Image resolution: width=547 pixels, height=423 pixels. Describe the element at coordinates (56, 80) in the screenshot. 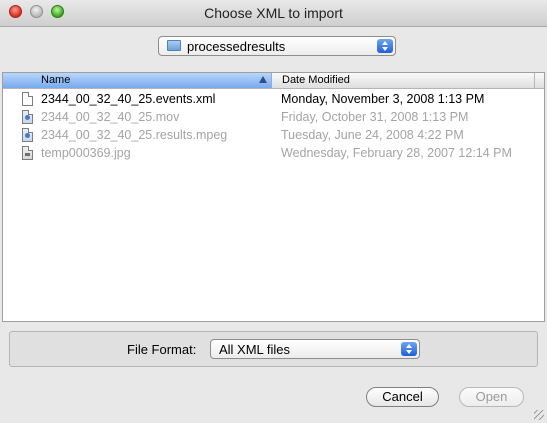

I see `name-column-label: Name` at that location.